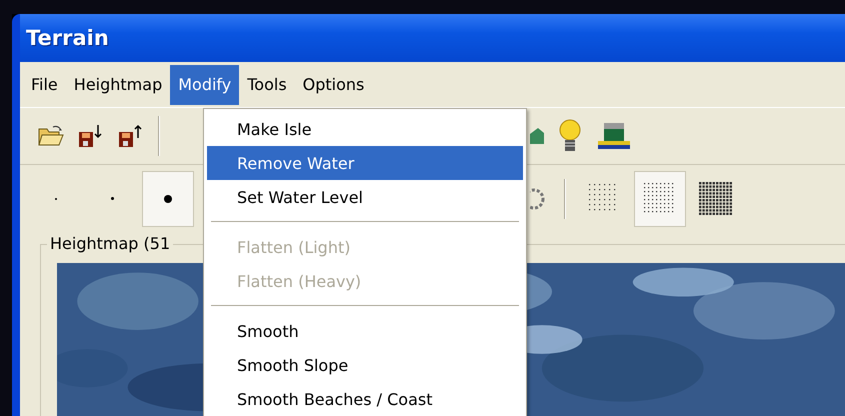 This screenshot has height=416, width=845. Describe the element at coordinates (67, 38) in the screenshot. I see `window-title: Terrain` at that location.